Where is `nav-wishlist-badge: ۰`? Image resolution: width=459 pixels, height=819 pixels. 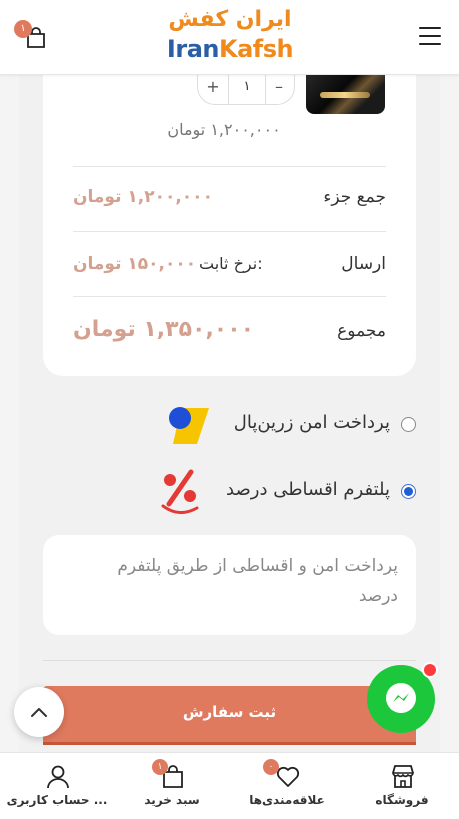 nav-wishlist-badge: ۰ is located at coordinates (271, 767).